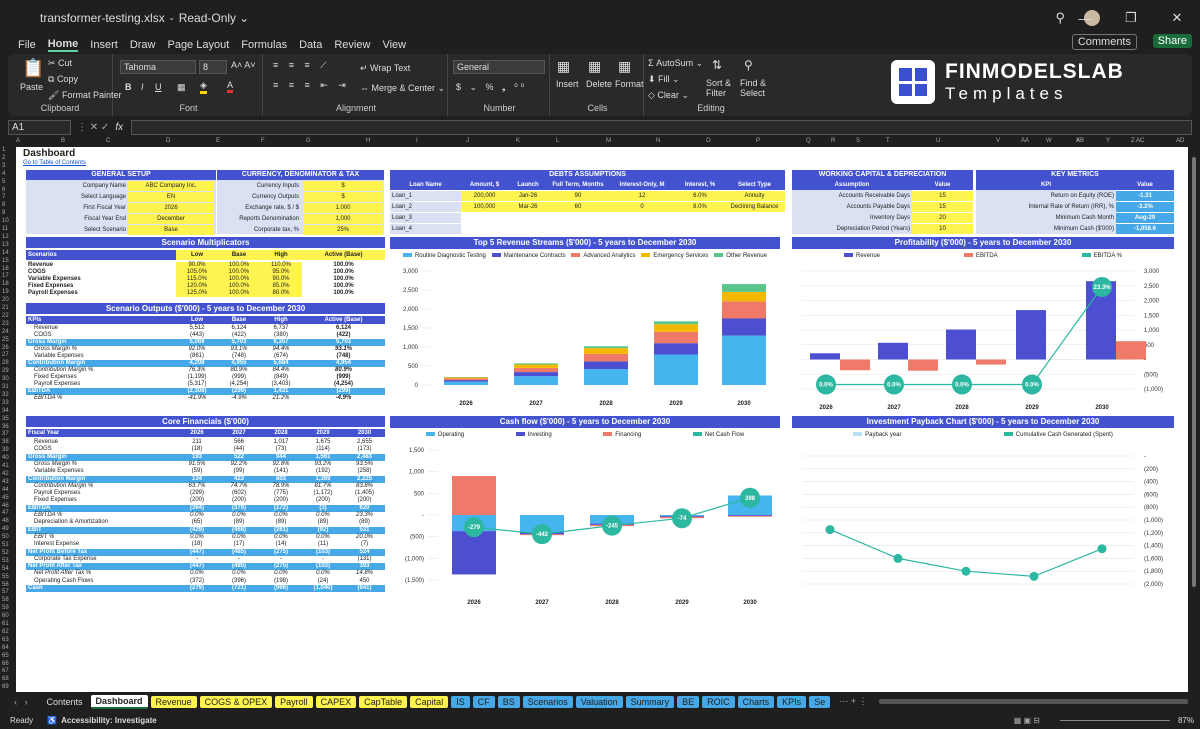  I want to click on row-header: 2, so click(3, 158).